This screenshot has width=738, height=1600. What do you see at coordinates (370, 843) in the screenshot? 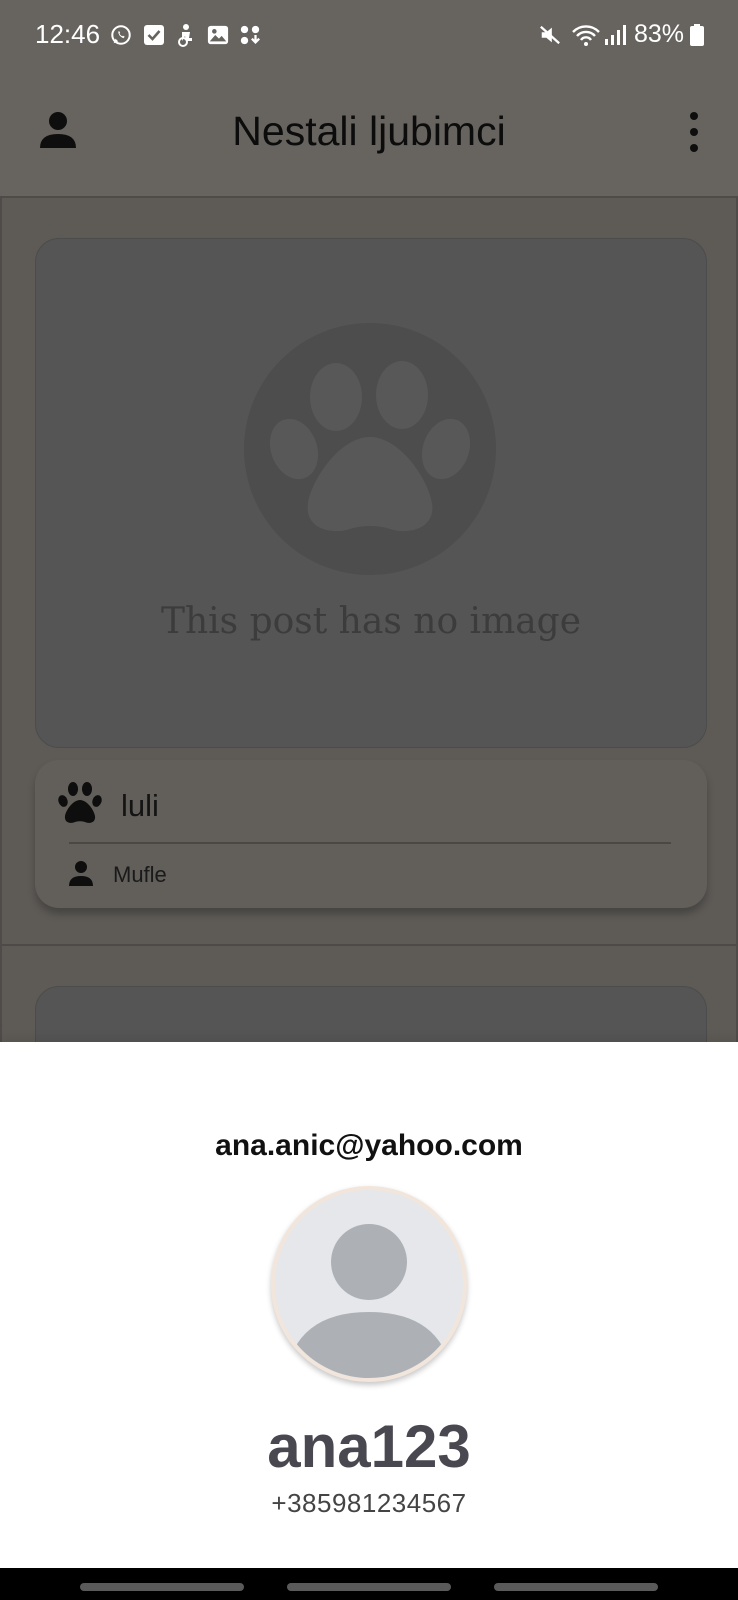
I see `card-divider` at bounding box center [370, 843].